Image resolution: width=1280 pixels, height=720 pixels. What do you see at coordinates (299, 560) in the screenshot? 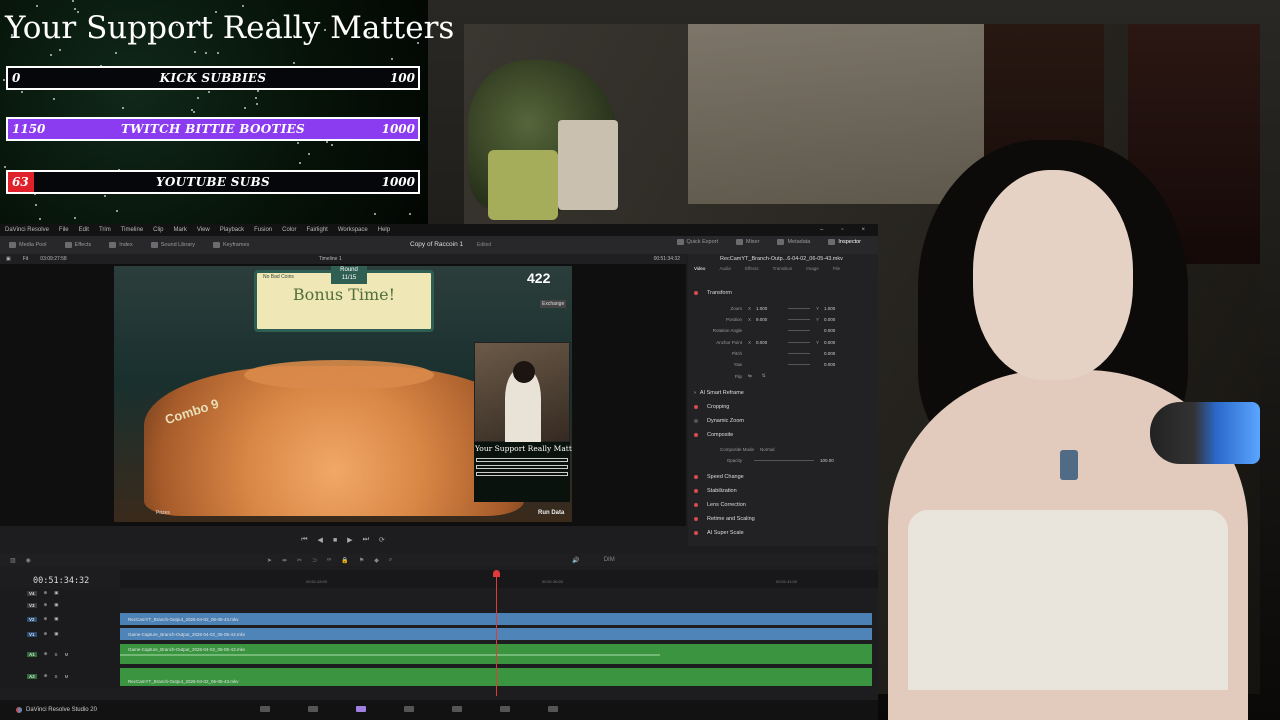
I see `blade-tool-icon: ✂` at bounding box center [299, 560].